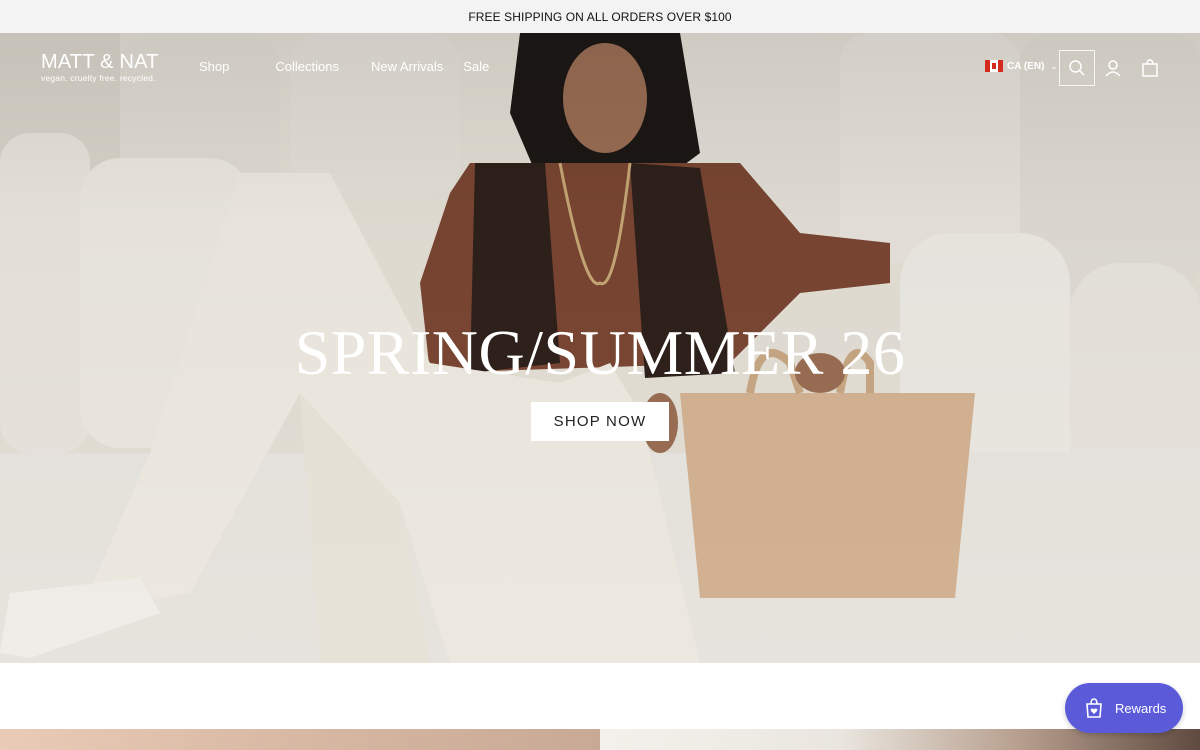 This screenshot has height=750, width=1200. I want to click on cart-icon, so click(1150, 68).